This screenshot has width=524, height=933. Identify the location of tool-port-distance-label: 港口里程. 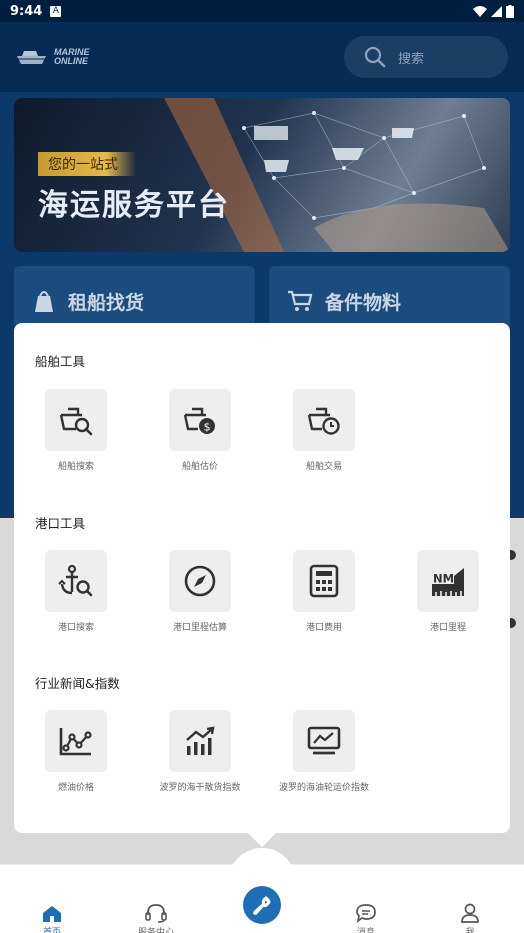
(447, 628).